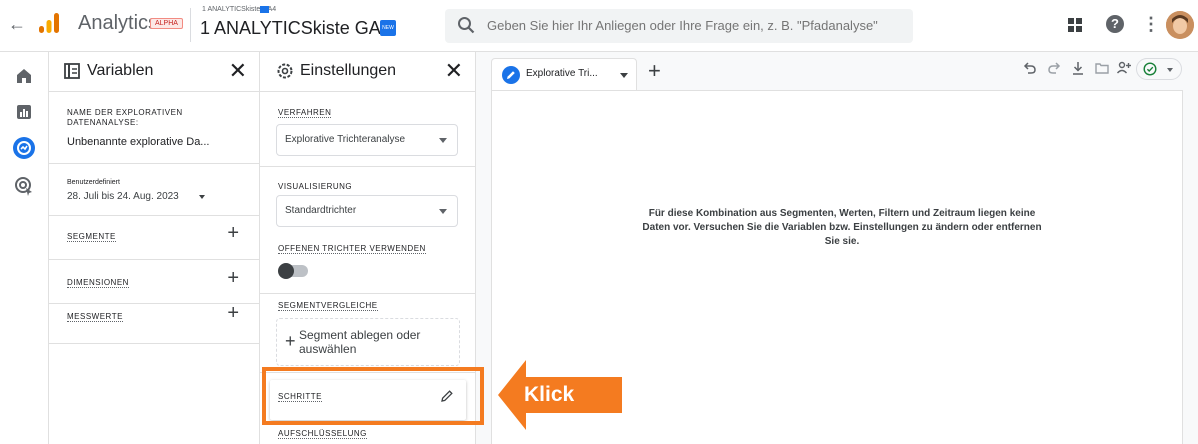  Describe the element at coordinates (285, 71) in the screenshot. I see `gear-icon` at that location.